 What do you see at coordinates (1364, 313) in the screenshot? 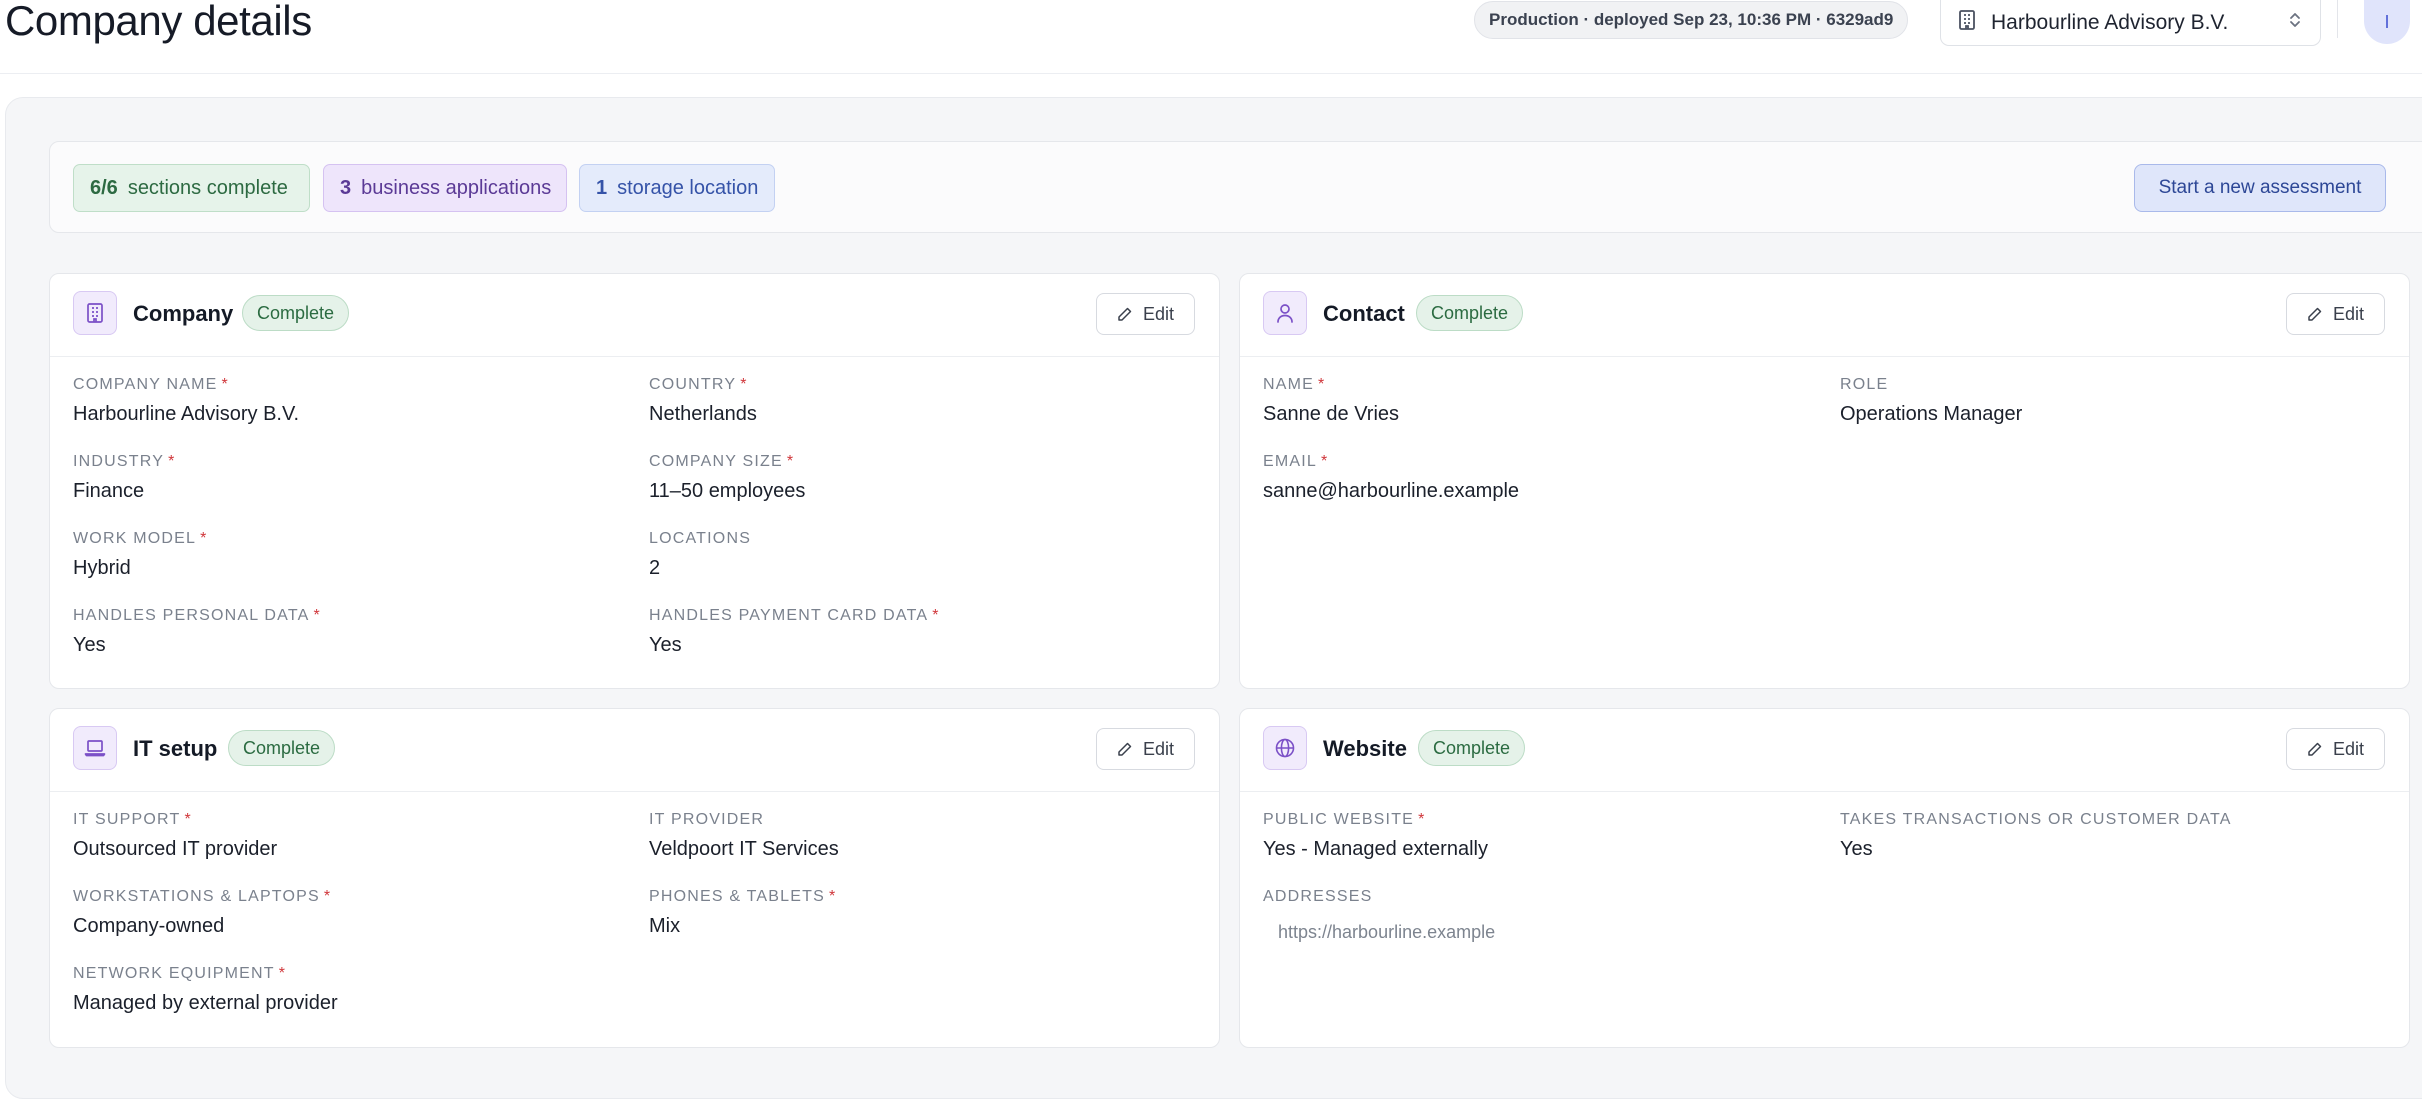
I see `contact-card-title: Contact` at bounding box center [1364, 313].